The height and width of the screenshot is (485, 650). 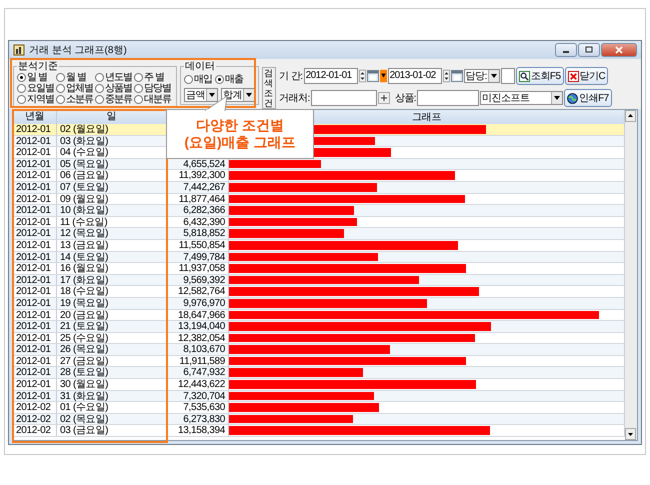 What do you see at coordinates (319, 350) in the screenshot?
I see `table-row: 2012-01 26 (목요일) 8,103,670` at bounding box center [319, 350].